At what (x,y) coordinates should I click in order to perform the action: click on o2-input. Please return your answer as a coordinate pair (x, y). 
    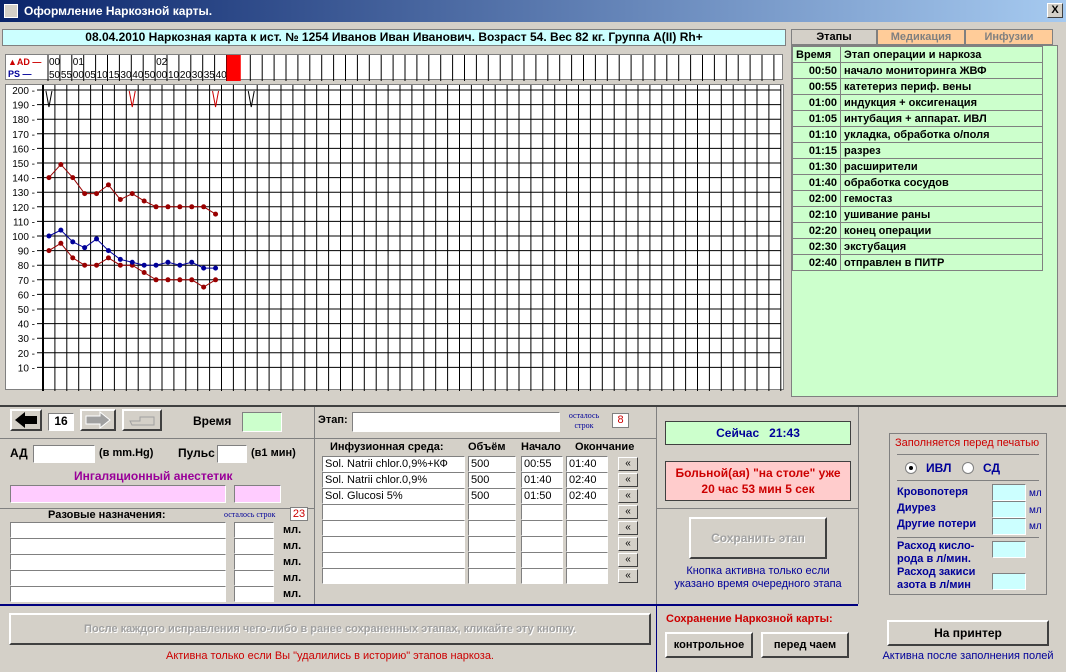
    Looking at the image, I should click on (1009, 549).